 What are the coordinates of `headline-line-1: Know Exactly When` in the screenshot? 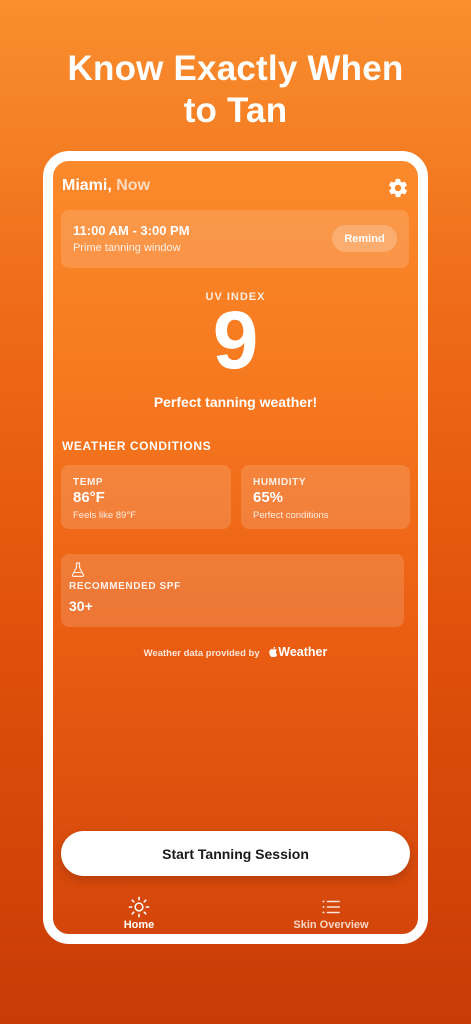 It's located at (235, 68).